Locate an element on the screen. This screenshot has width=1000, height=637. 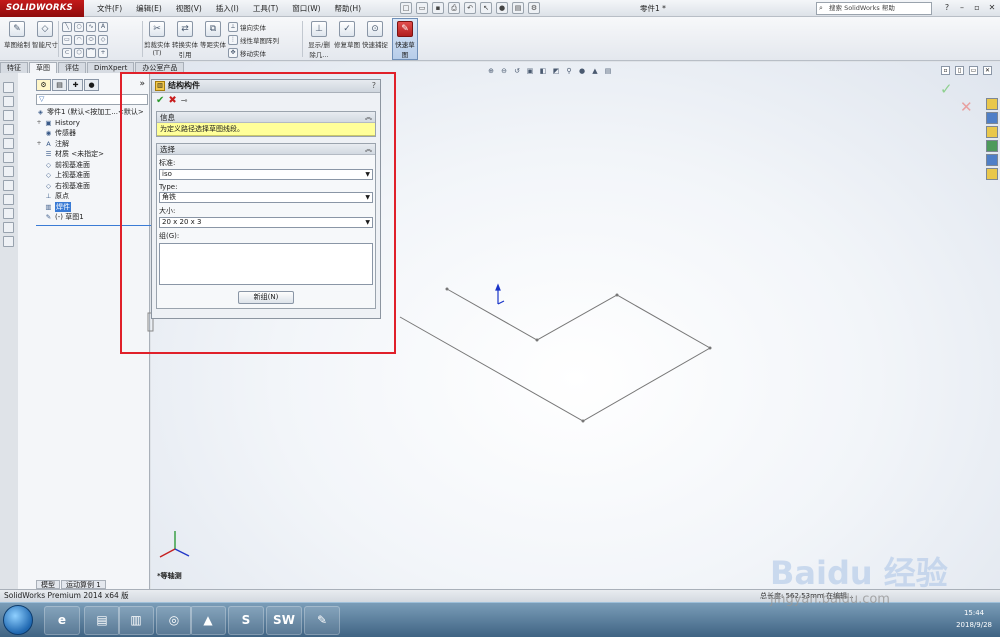
info-group-header: 信息 ︽ is located at coordinates (266, 117).